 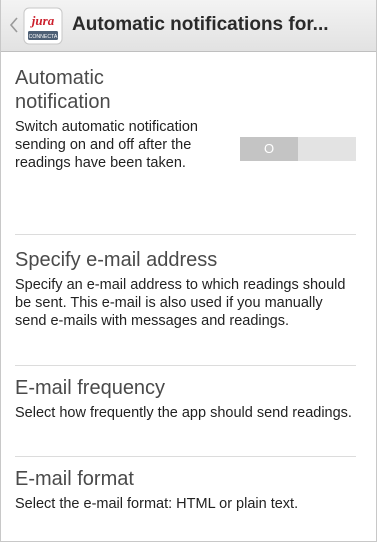 I want to click on chevron-left-icon, so click(x=13, y=25).